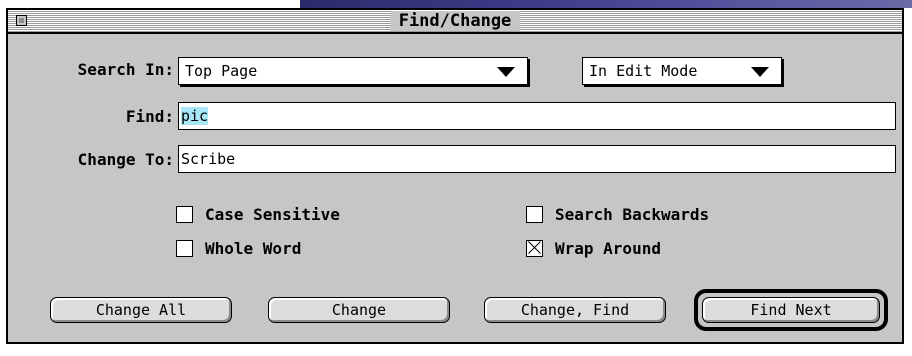  What do you see at coordinates (253, 248) in the screenshot?
I see `whole-word-label: Whole Word` at bounding box center [253, 248].